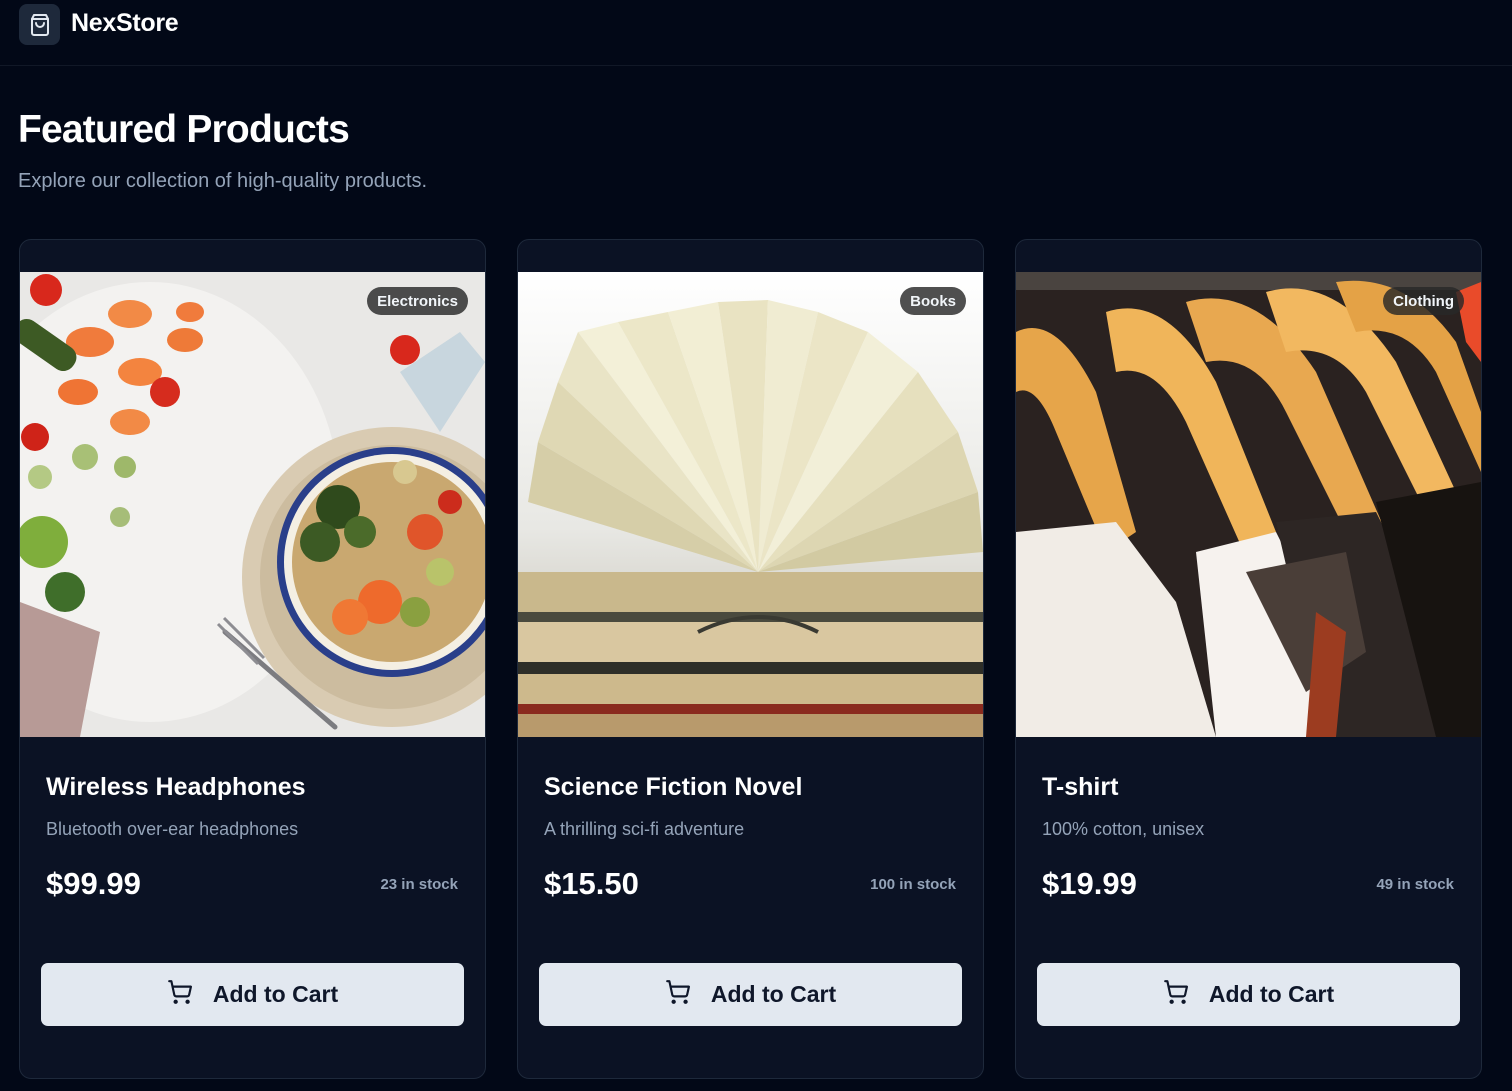 The height and width of the screenshot is (1091, 1512). Describe the element at coordinates (184, 129) in the screenshot. I see `page-title: Featured Products` at that location.